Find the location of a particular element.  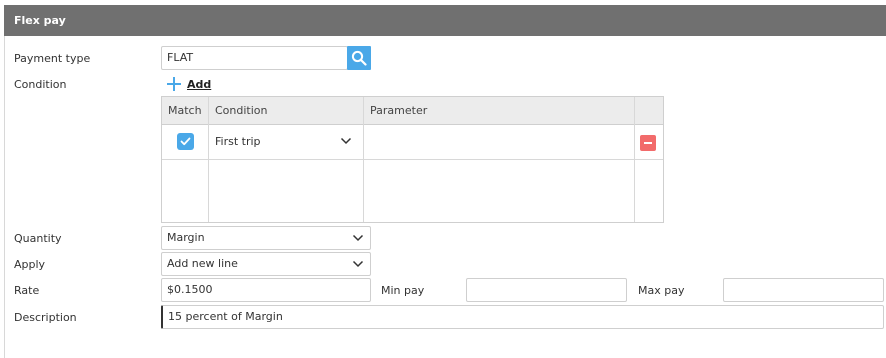

quantity-label: Quantity is located at coordinates (38, 238).